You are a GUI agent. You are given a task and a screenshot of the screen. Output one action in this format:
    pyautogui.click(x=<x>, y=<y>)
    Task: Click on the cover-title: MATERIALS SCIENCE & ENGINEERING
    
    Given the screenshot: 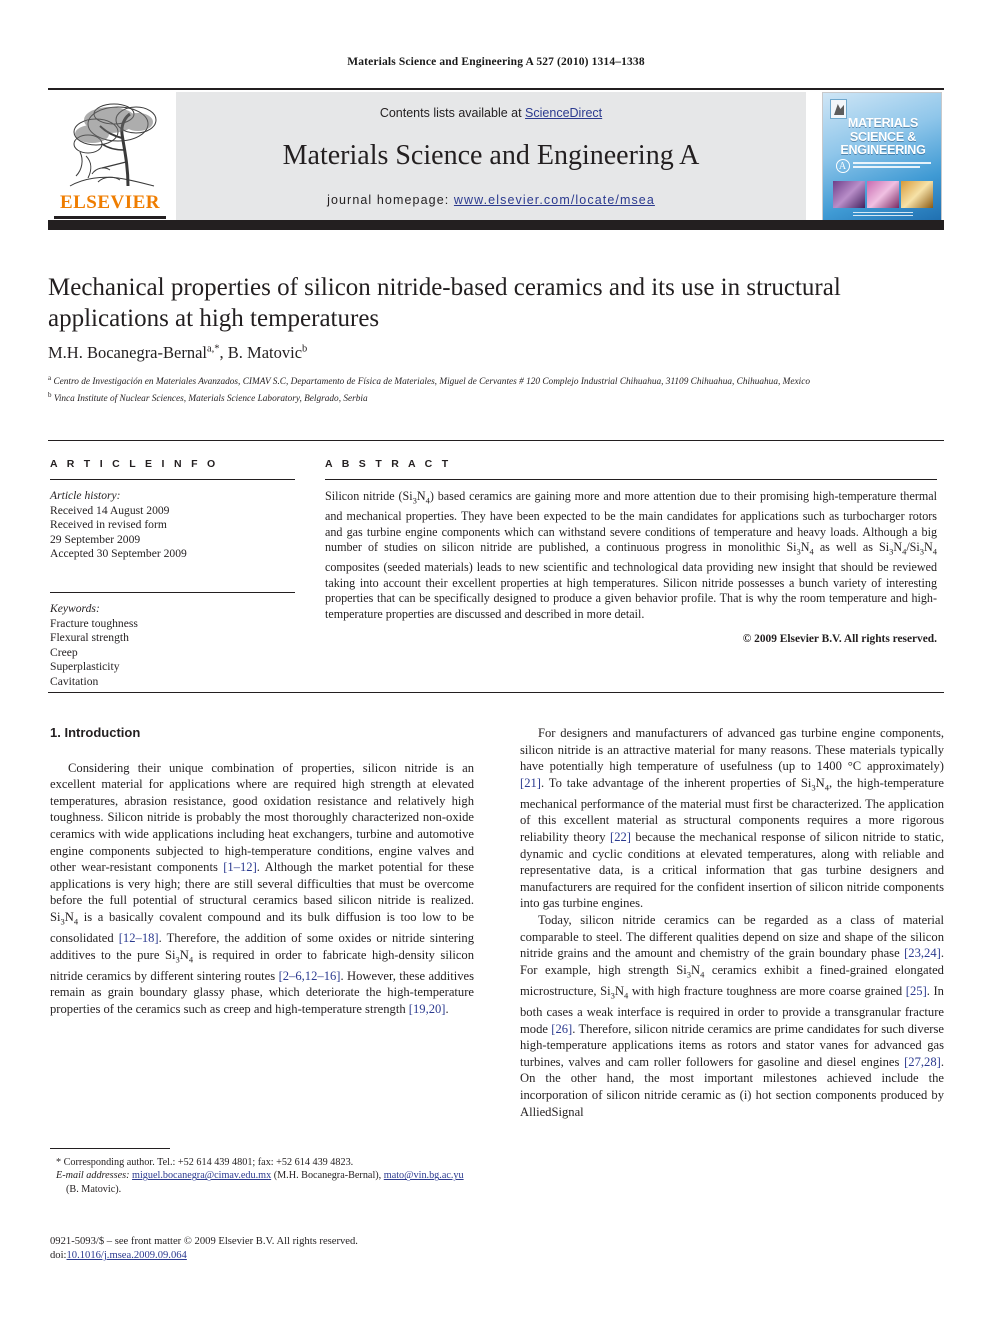 What is the action you would take?
    pyautogui.click(x=882, y=137)
    